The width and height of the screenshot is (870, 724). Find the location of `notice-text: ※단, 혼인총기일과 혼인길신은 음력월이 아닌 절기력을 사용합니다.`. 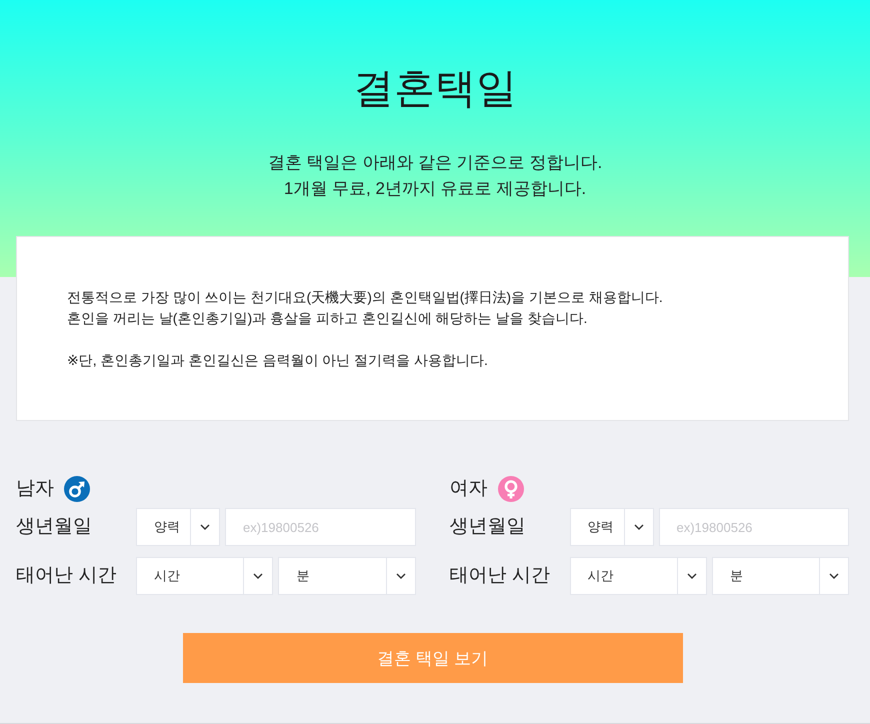

notice-text: ※단, 혼인총기일과 혼인길신은 음력월이 아닌 절기력을 사용합니다. is located at coordinates (278, 360).